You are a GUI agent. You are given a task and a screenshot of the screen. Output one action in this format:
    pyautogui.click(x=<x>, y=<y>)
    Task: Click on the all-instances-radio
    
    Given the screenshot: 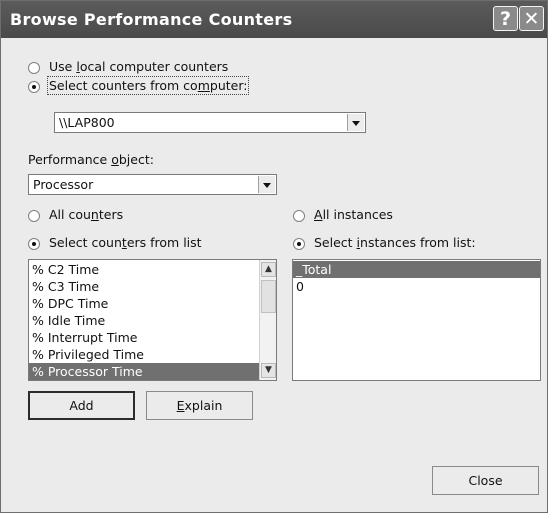 What is the action you would take?
    pyautogui.click(x=299, y=216)
    